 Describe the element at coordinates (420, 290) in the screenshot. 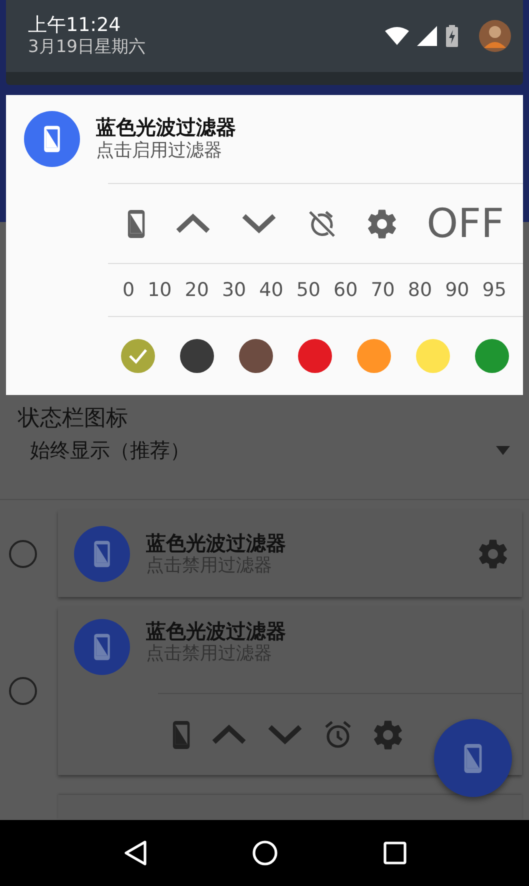

I see `level-option: 80` at that location.